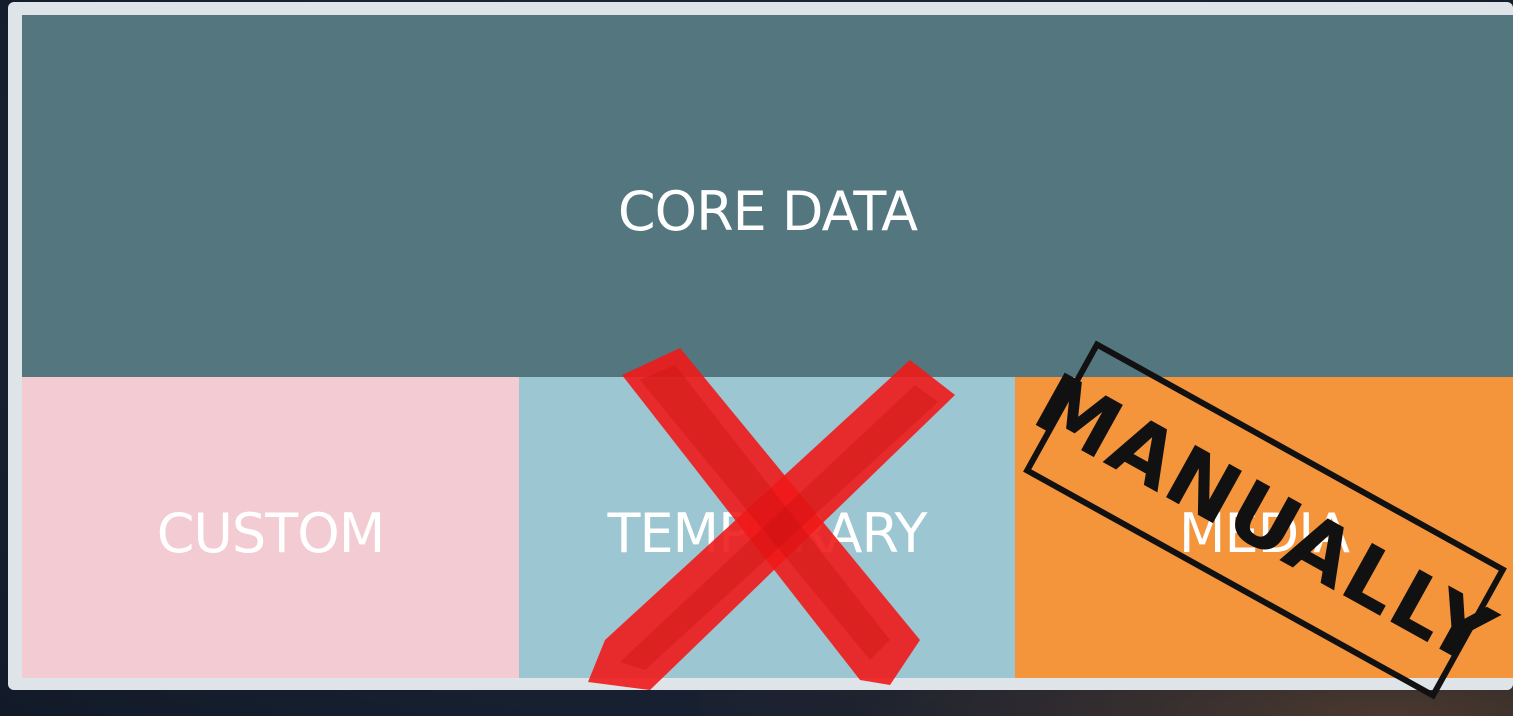 The image size is (1513, 716). I want to click on core-data-label: CORE DATA, so click(767, 211).